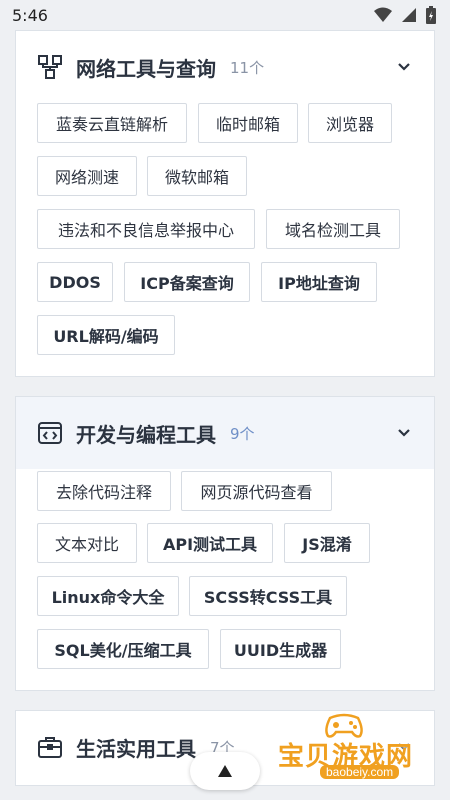 The height and width of the screenshot is (800, 450). I want to click on tool-chip: ICP备案查询, so click(187, 282).